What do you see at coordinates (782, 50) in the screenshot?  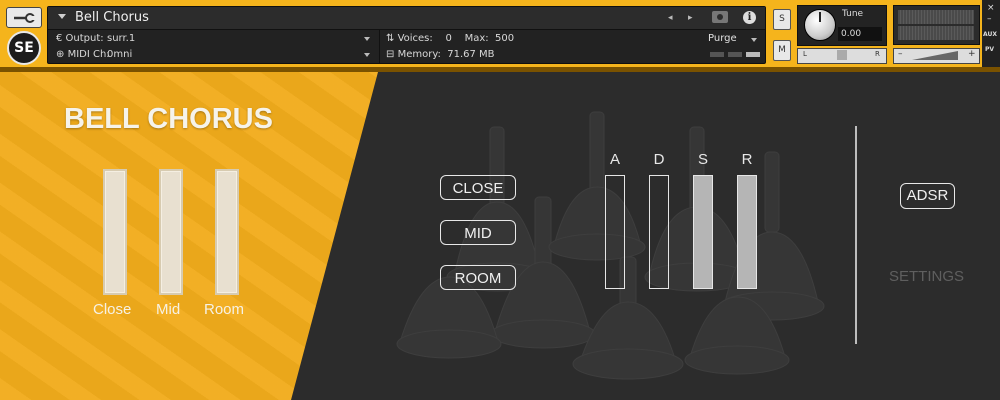 I see `mute-button: M` at bounding box center [782, 50].